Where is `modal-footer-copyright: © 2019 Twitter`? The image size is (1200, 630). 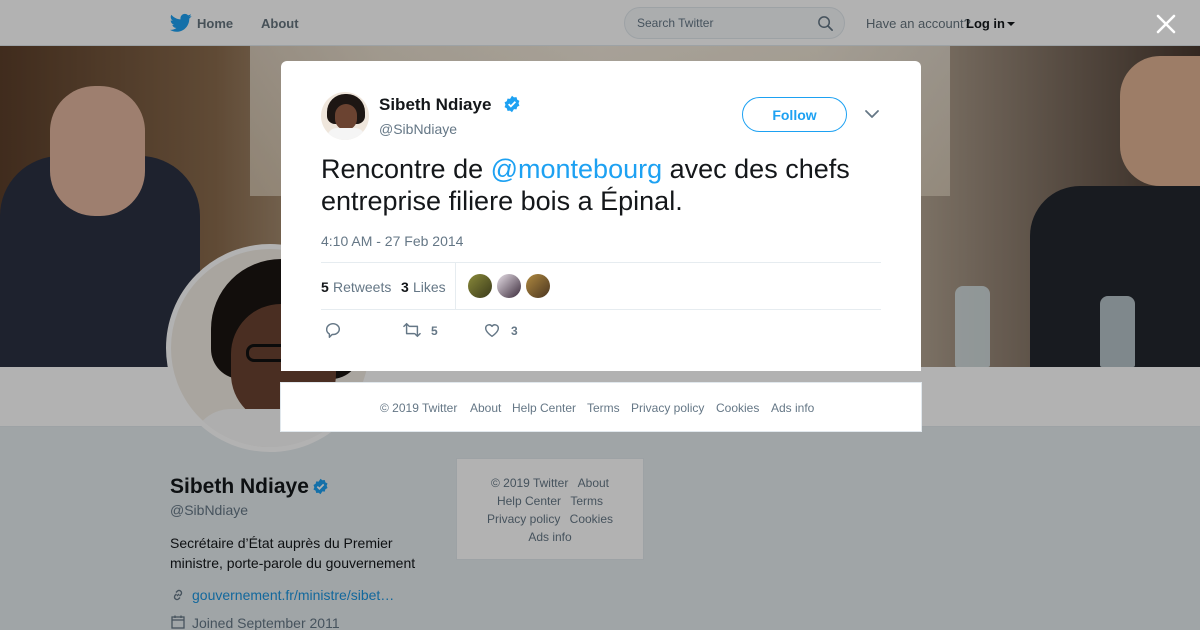 modal-footer-copyright: © 2019 Twitter is located at coordinates (419, 408).